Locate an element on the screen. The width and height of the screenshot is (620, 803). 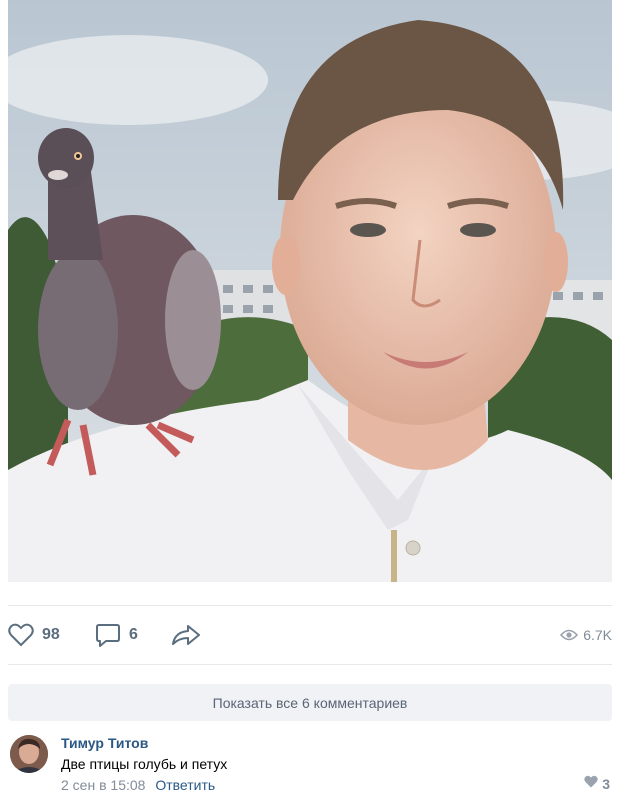
comment-button: 6 is located at coordinates (116, 635).